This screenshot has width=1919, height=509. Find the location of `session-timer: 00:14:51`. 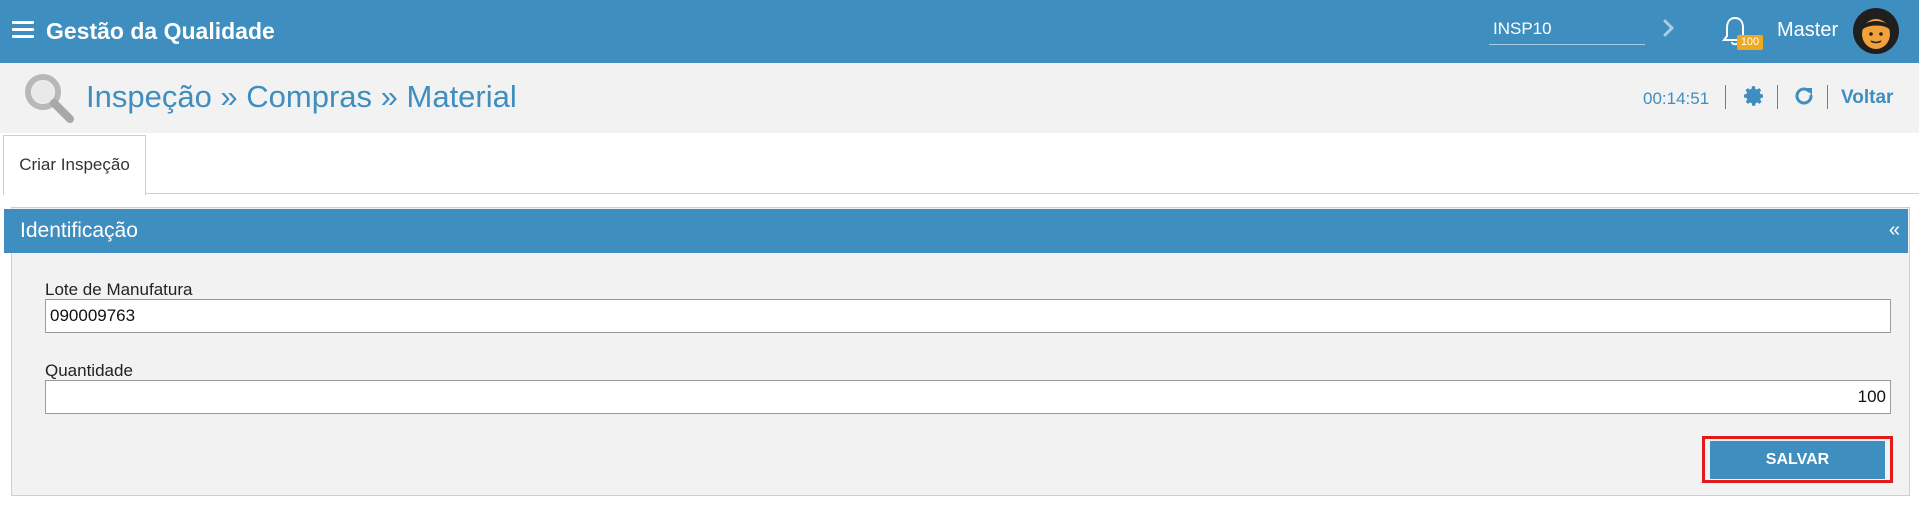

session-timer: 00:14:51 is located at coordinates (1676, 98).